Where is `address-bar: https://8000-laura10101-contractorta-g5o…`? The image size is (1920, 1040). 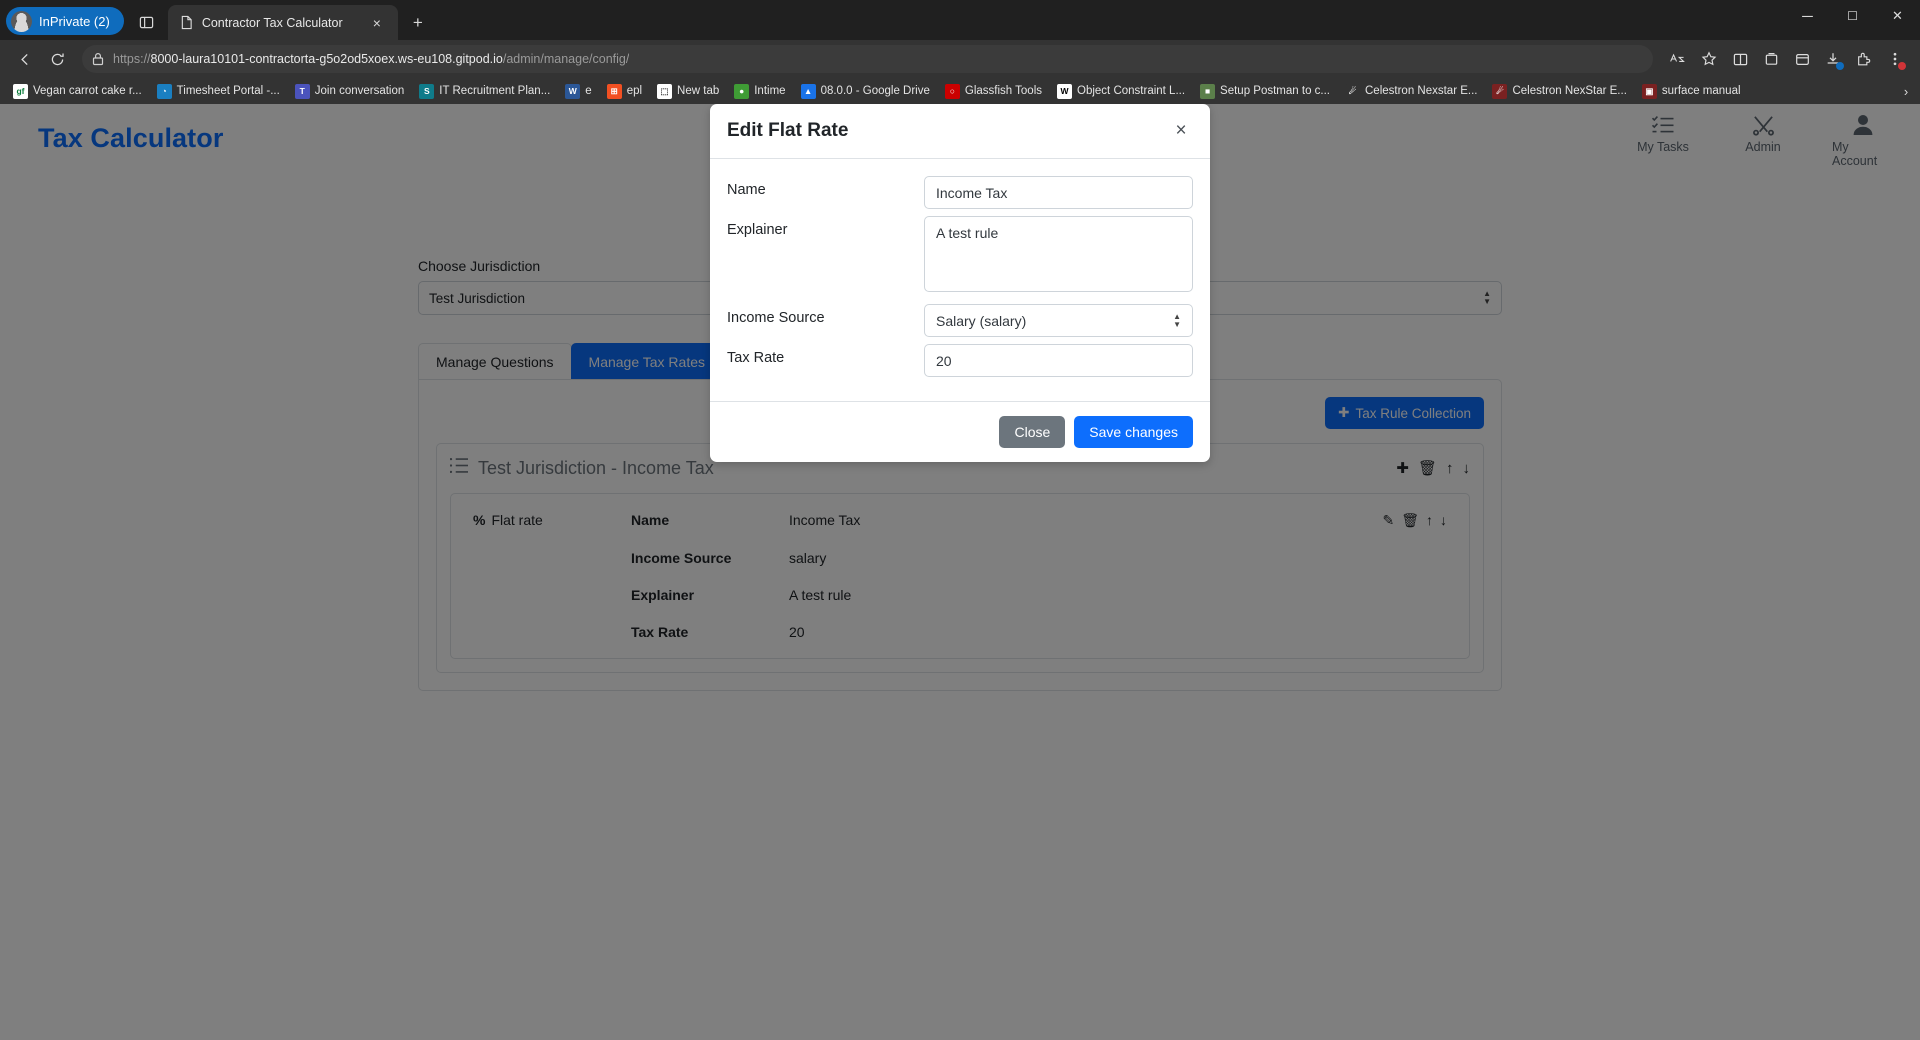 address-bar: https://8000-laura10101-contractorta-g5o… is located at coordinates (867, 59).